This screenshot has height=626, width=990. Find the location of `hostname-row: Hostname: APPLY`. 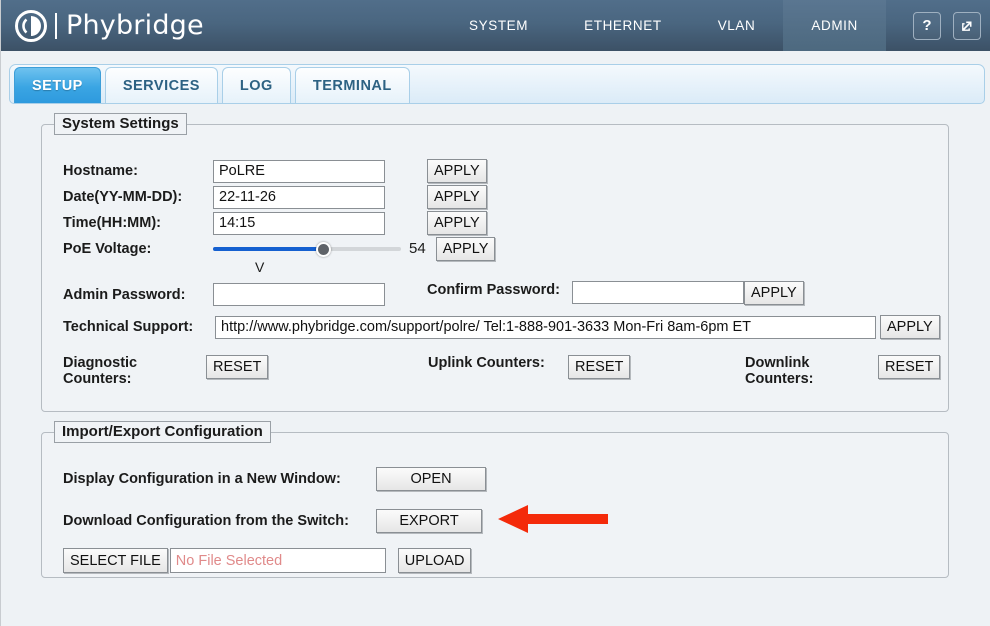

hostname-row: Hostname: APPLY is located at coordinates (275, 171).